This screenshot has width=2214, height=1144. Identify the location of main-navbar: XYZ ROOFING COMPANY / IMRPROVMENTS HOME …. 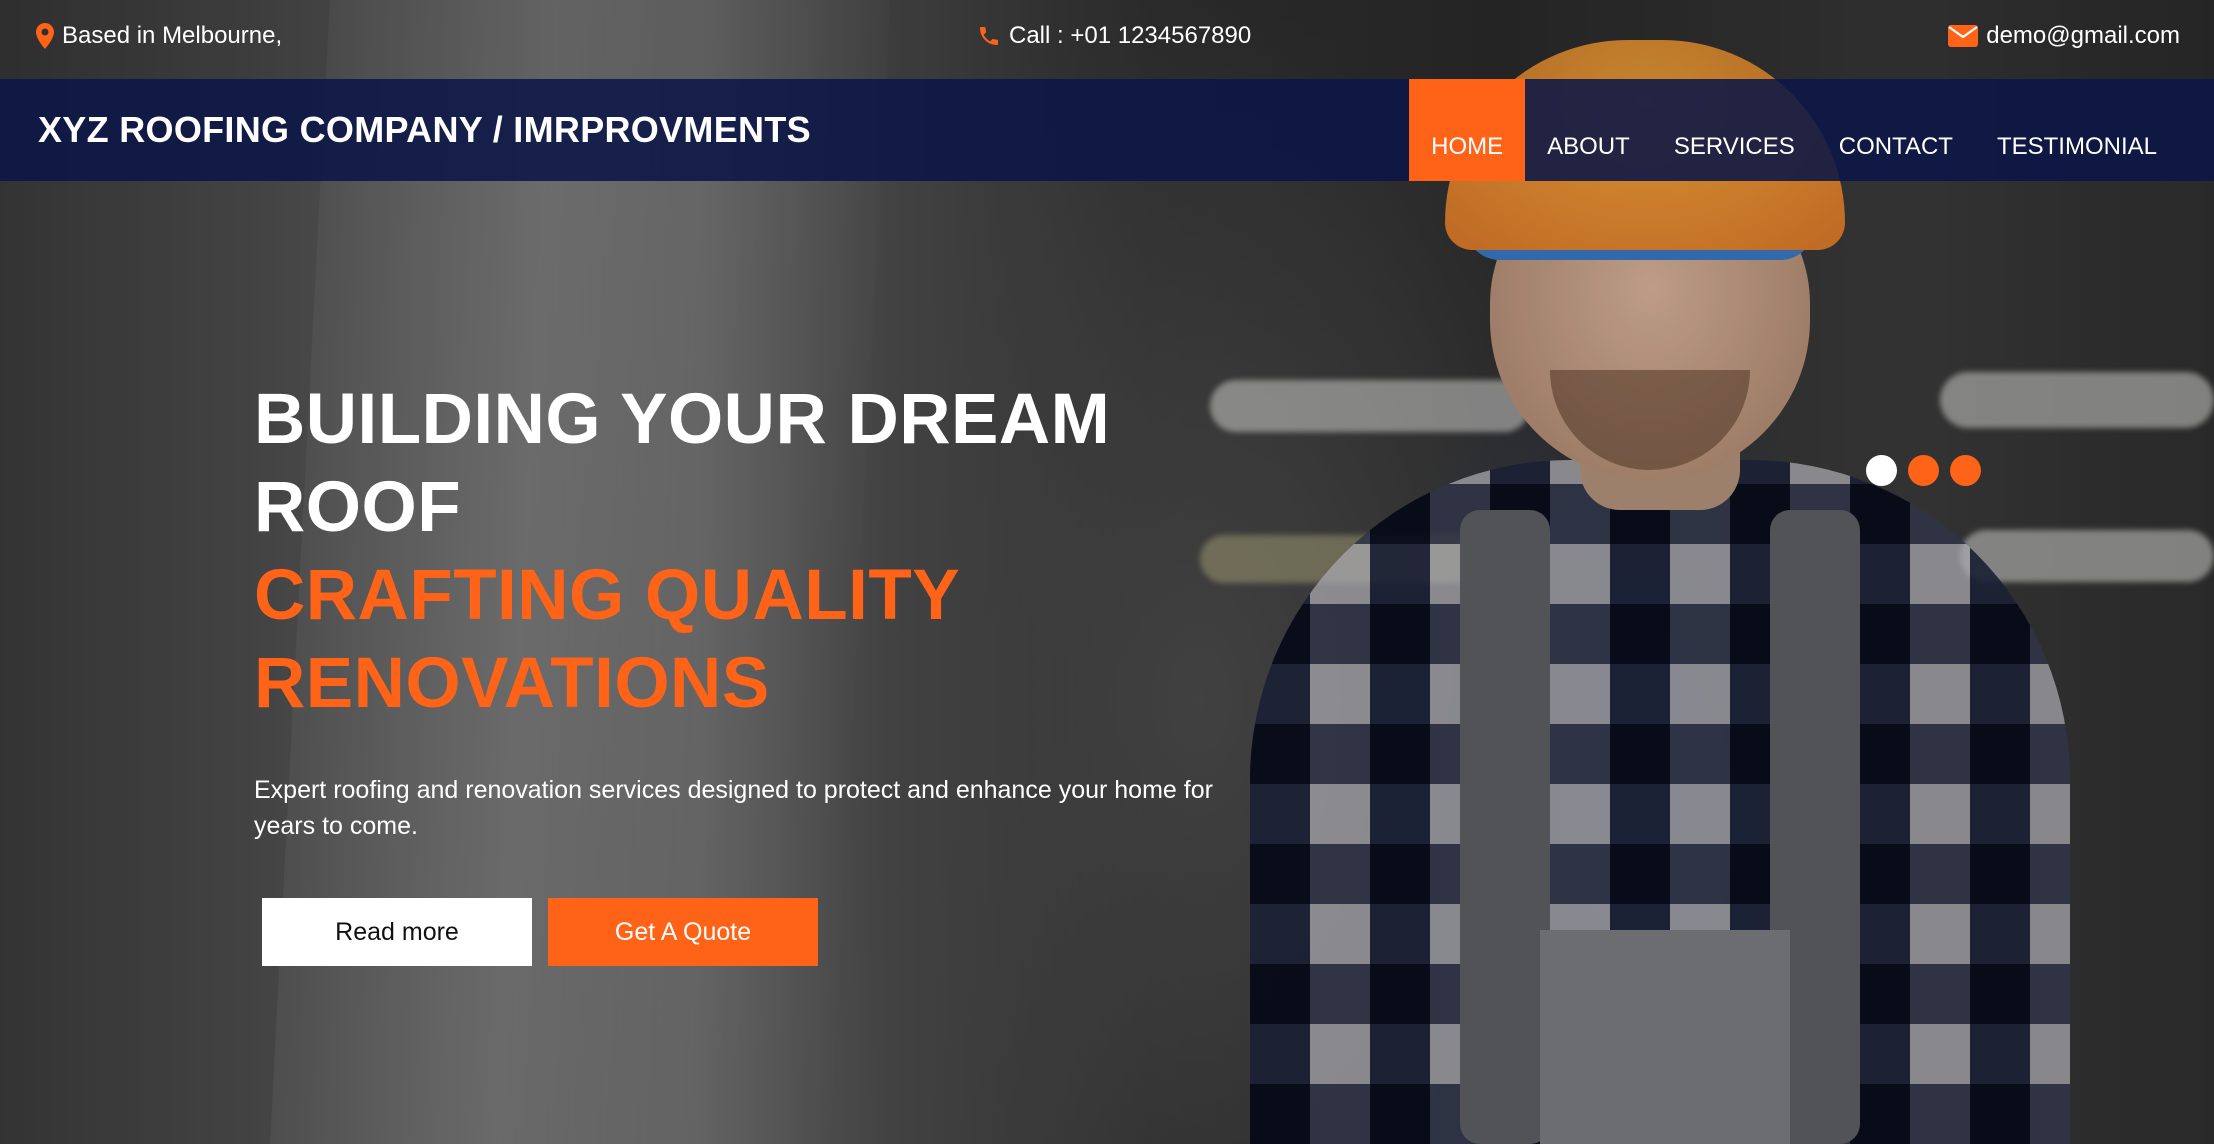
(1107, 130).